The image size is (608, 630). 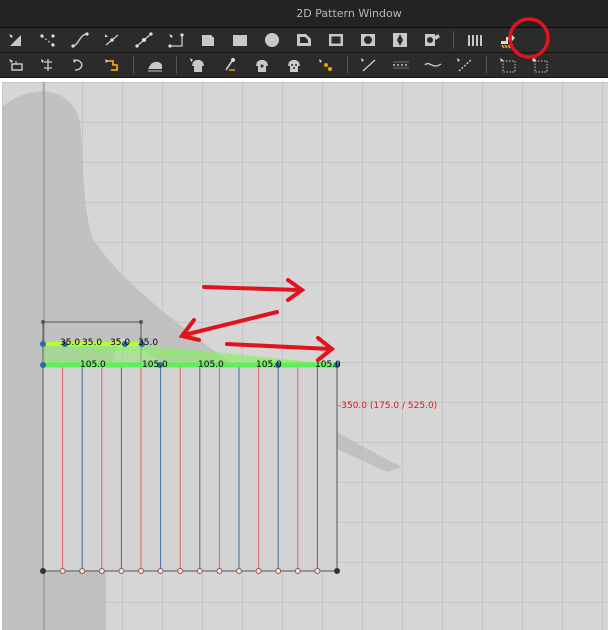 I want to click on window-titlebar: 2D Pattern Window, so click(x=304, y=14).